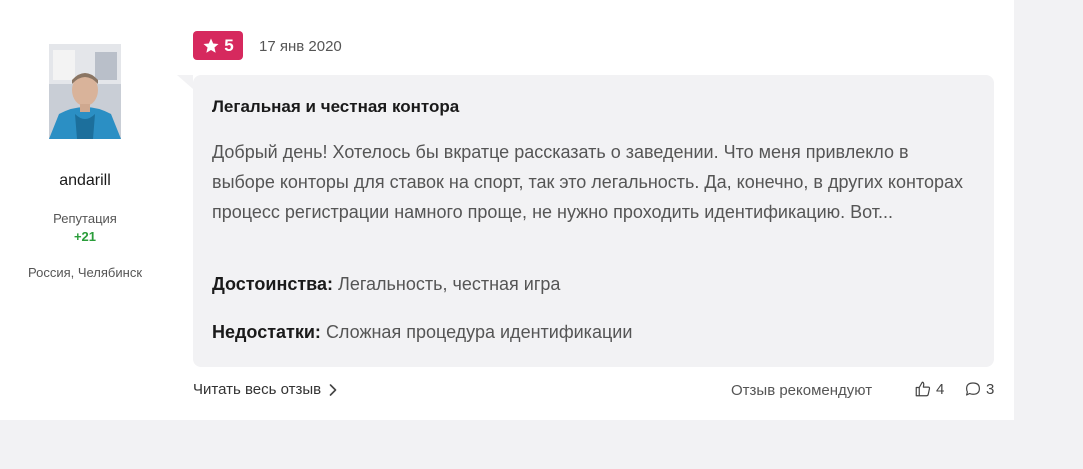 Image resolution: width=1083 pixels, height=469 pixels. Describe the element at coordinates (272, 284) in the screenshot. I see `pros-label: Достоинства:` at that location.